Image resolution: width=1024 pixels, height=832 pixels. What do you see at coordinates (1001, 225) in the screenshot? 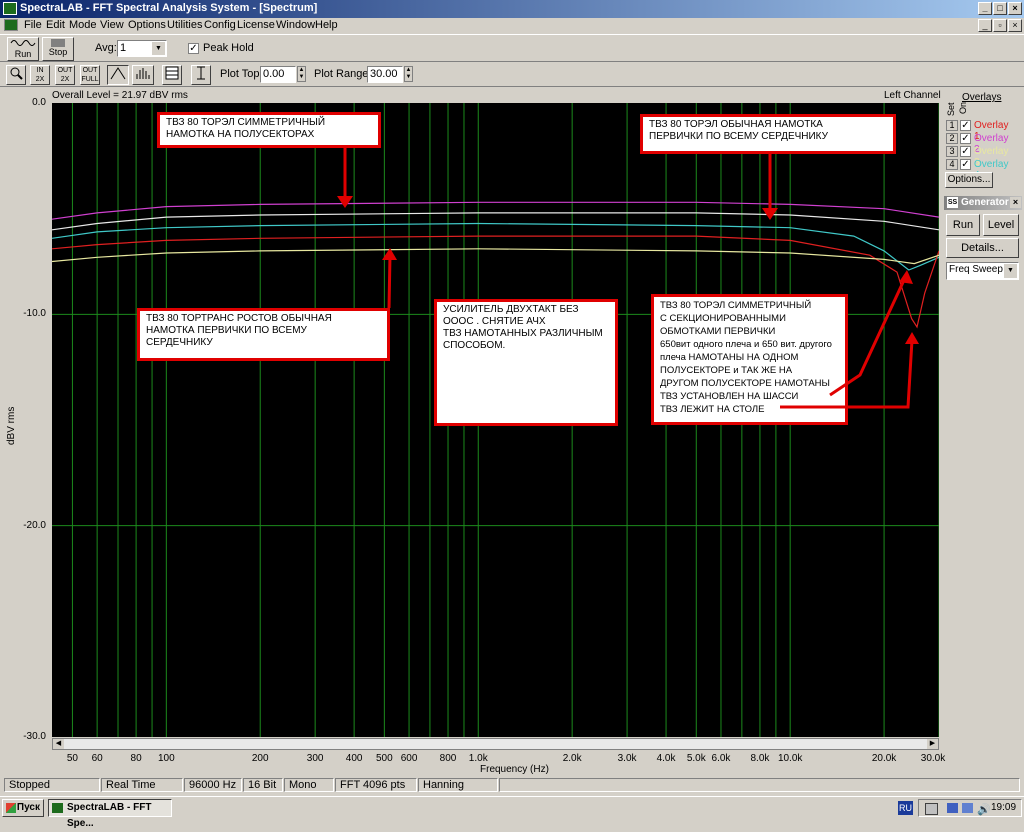
I see `generator-level-button: Level` at bounding box center [1001, 225].